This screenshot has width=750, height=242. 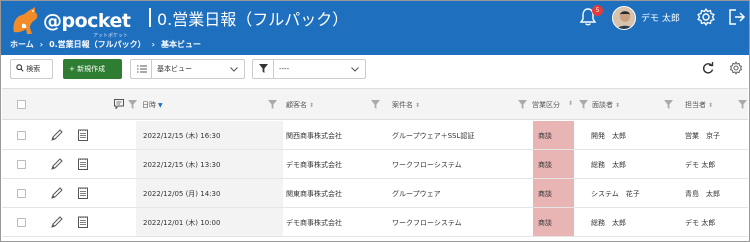 I want to click on column-header-type: 営業区分, so click(x=552, y=105).